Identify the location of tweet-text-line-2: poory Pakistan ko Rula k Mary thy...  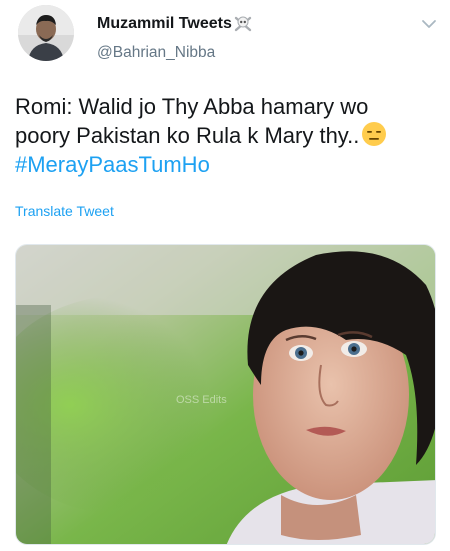
(187, 135).